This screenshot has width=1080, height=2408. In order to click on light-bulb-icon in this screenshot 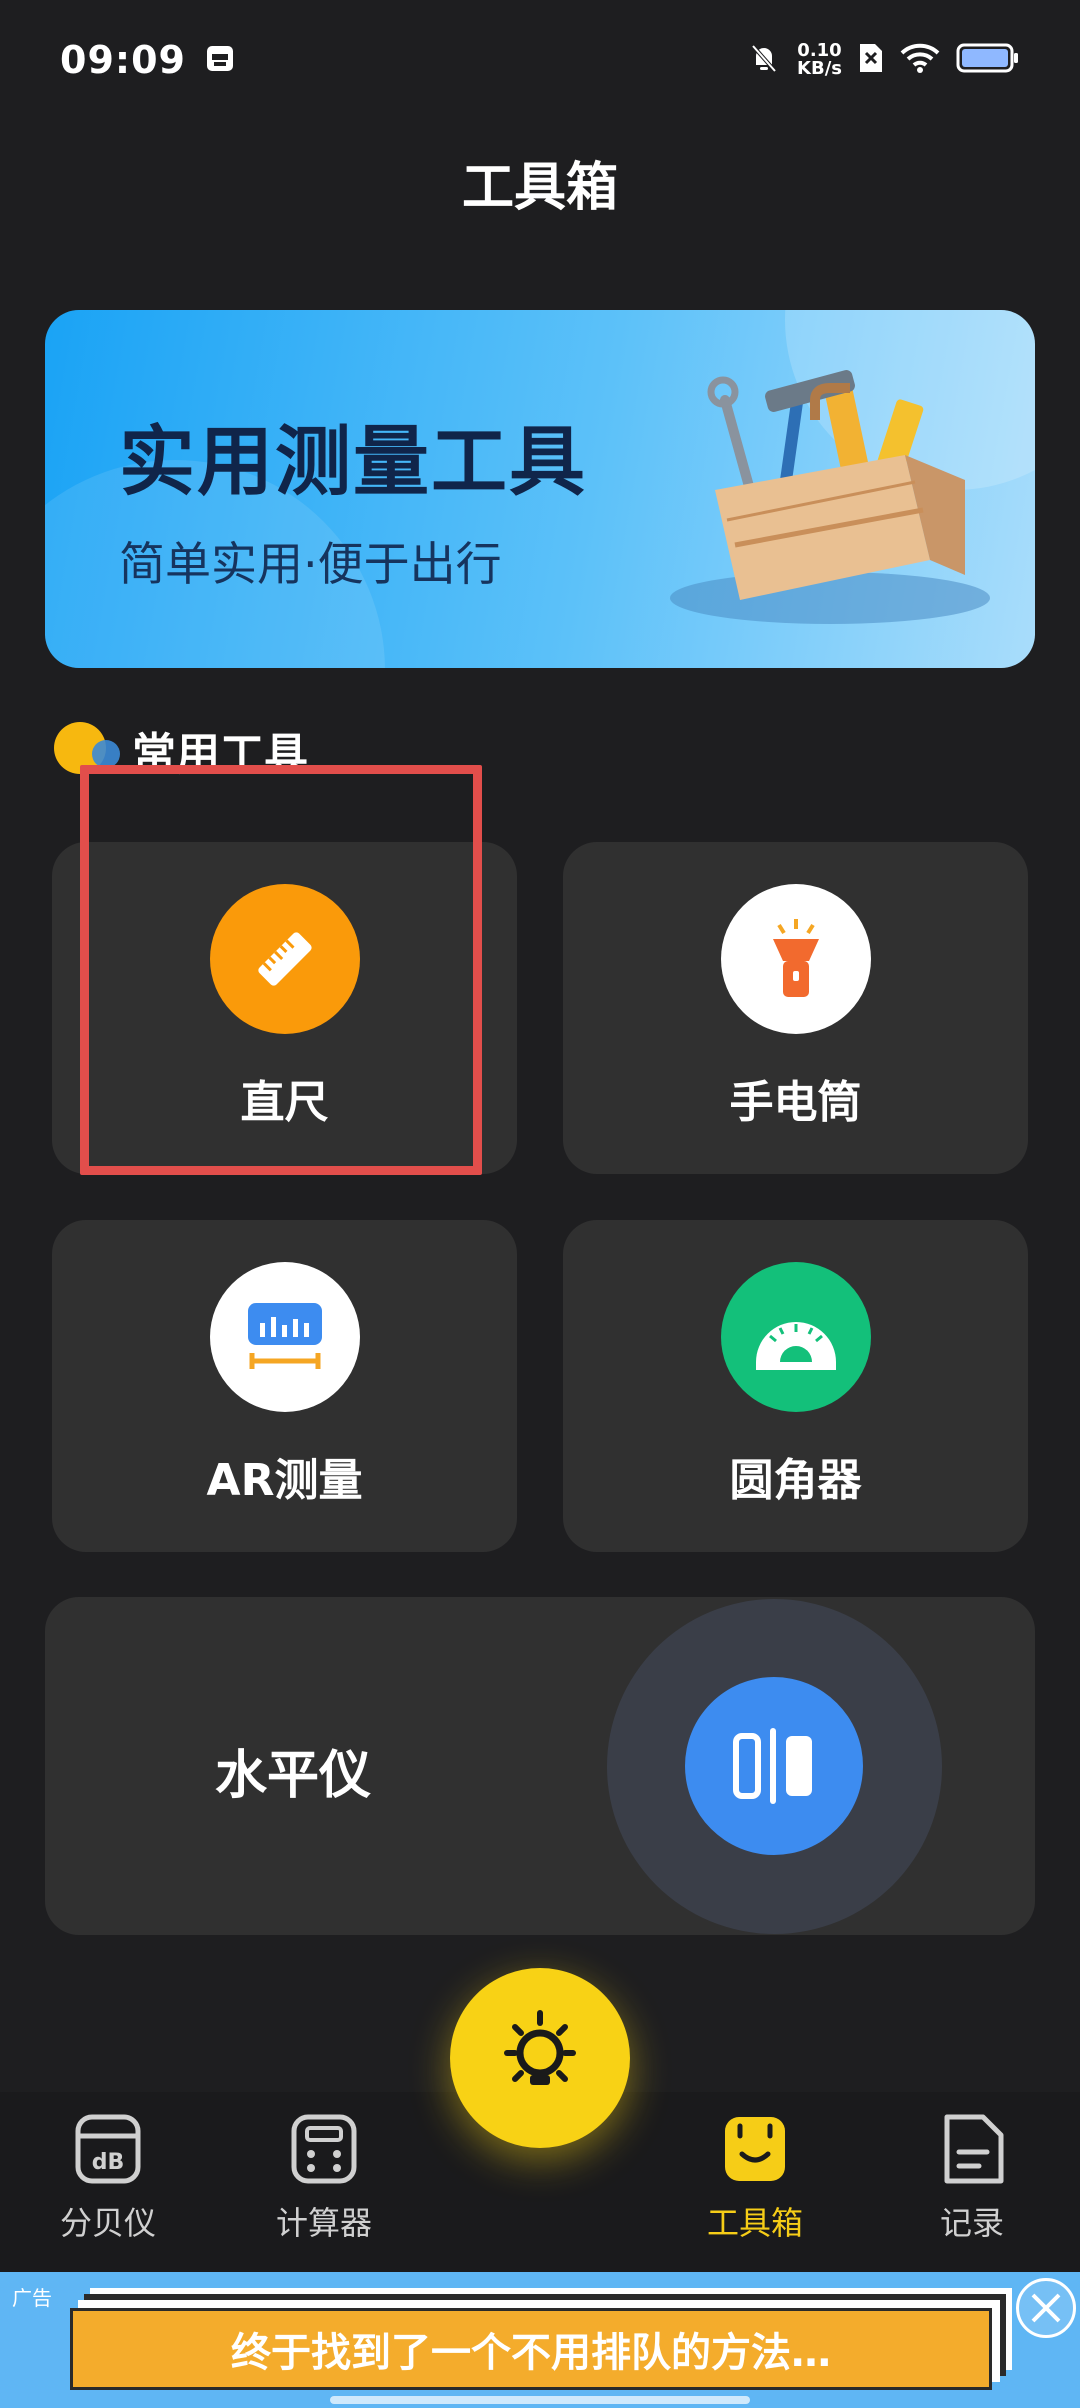, I will do `click(540, 2058)`.